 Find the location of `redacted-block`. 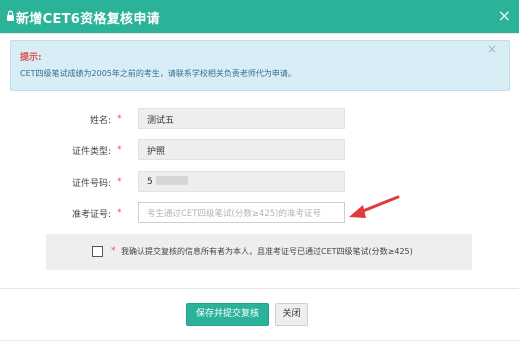

redacted-block is located at coordinates (171, 180).